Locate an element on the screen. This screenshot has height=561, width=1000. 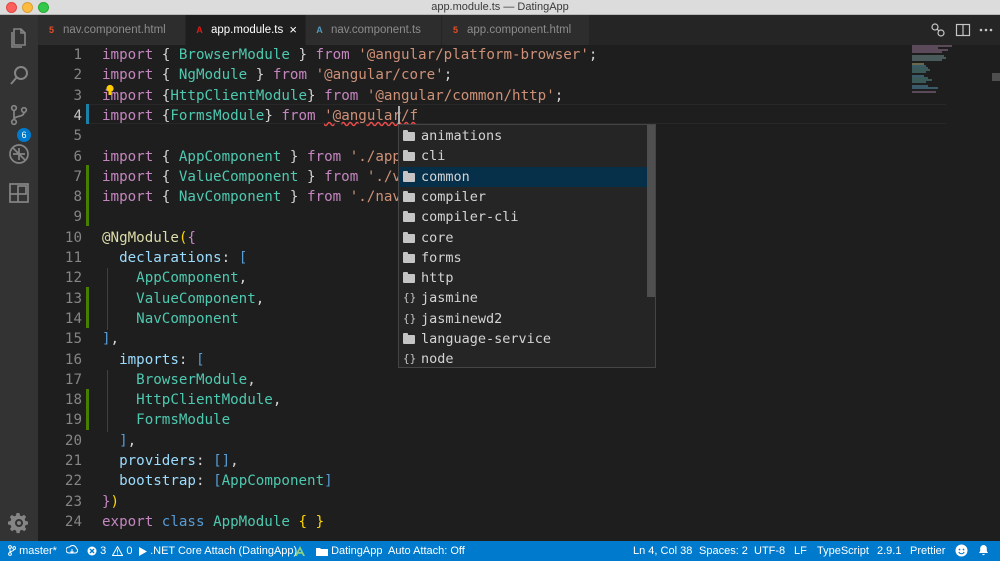
suggestion-item: http is located at coordinates (523, 278).